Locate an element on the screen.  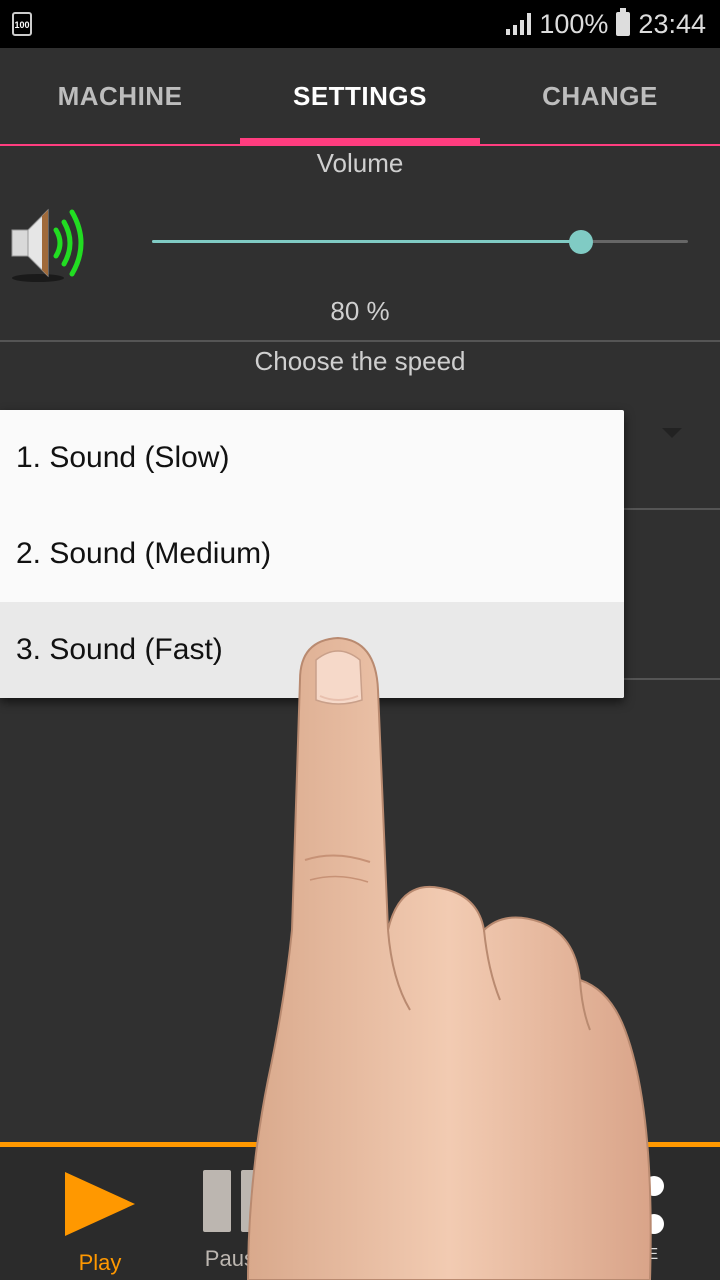
signal-icon is located at coordinates (519, 24).